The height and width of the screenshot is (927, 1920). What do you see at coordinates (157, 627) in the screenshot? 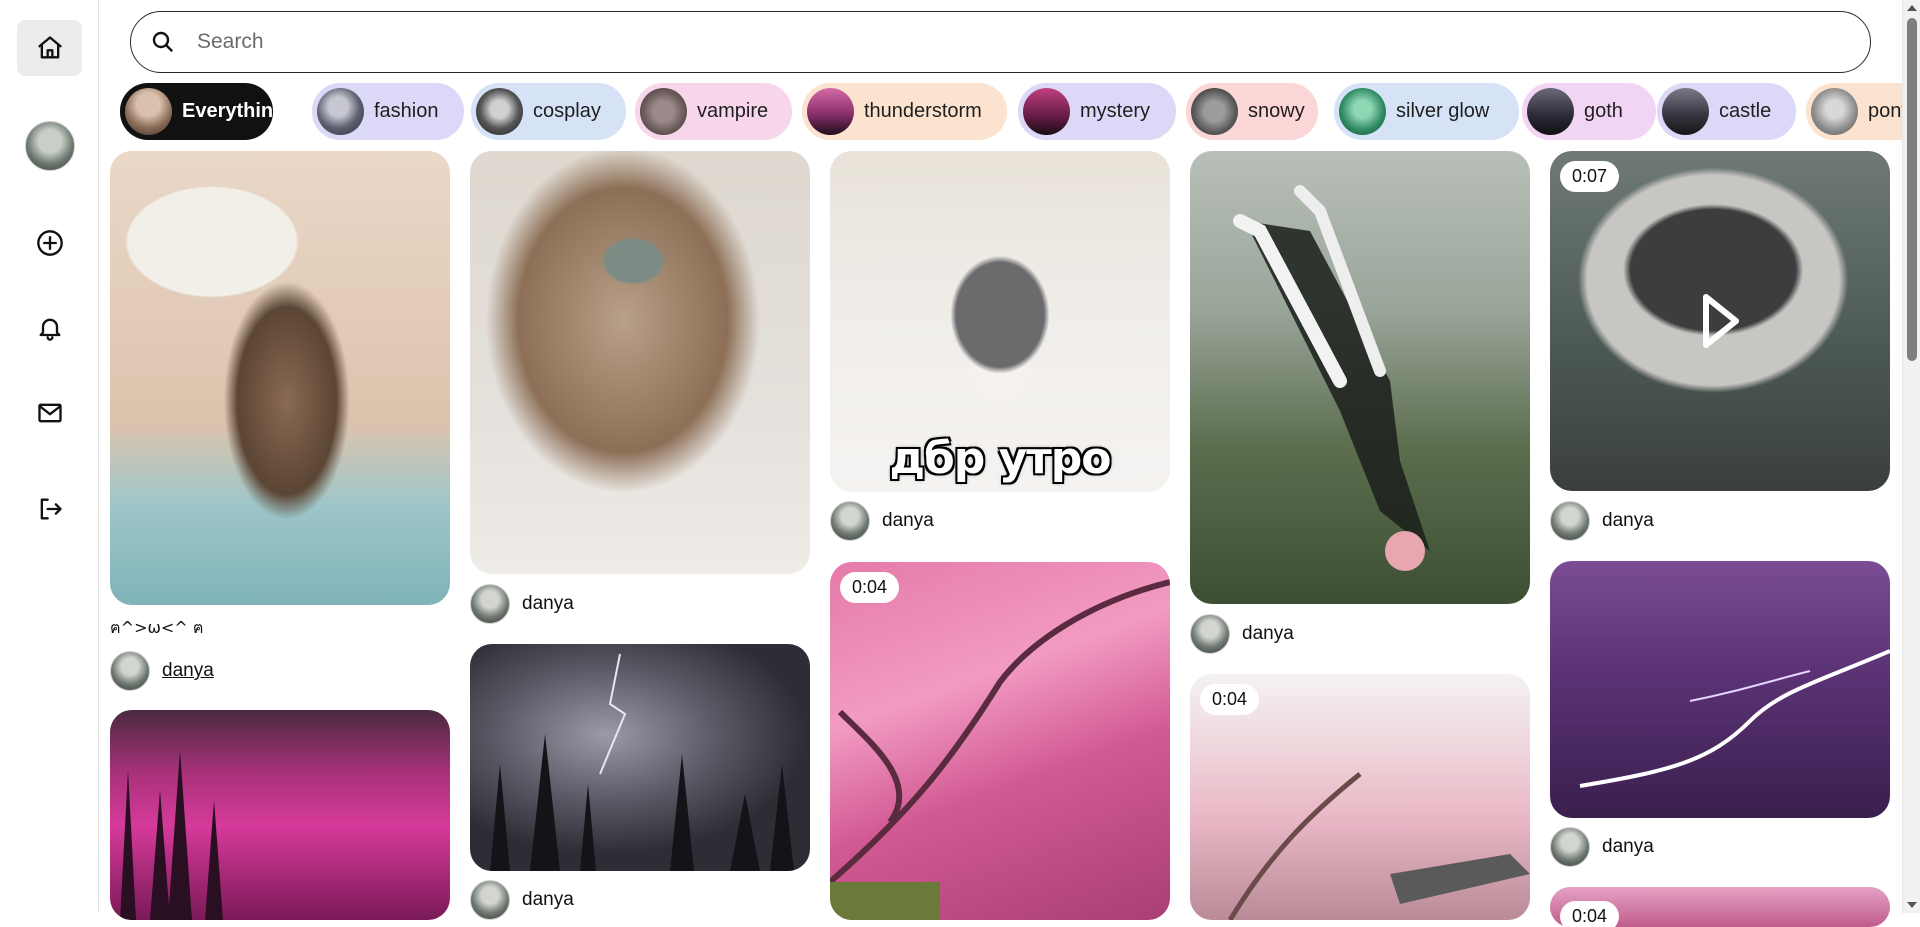
I see `pin-caption: ฅ^>ω<^ ฅ` at bounding box center [157, 627].